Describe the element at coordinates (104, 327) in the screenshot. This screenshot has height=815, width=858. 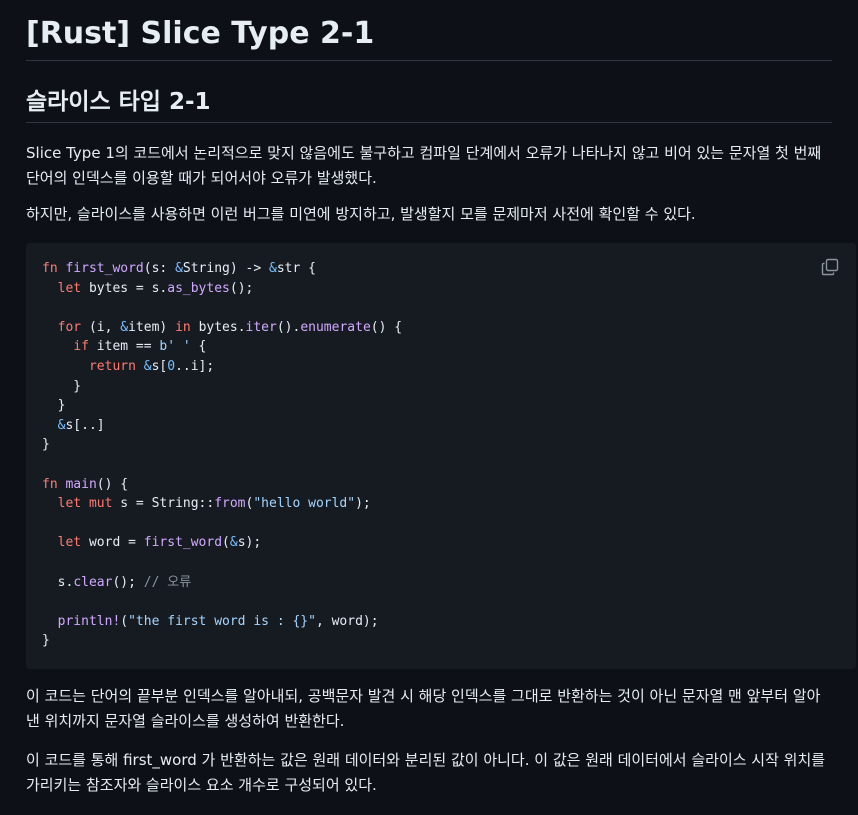
I see `code-token: (i,` at that location.